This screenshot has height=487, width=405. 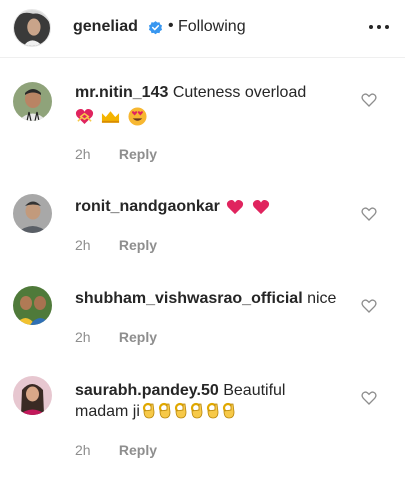 I want to click on more-options-icon, so click(x=379, y=27).